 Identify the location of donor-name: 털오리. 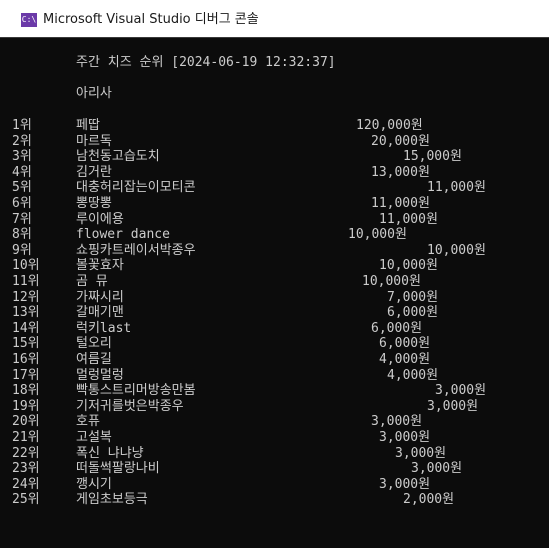
(94, 343).